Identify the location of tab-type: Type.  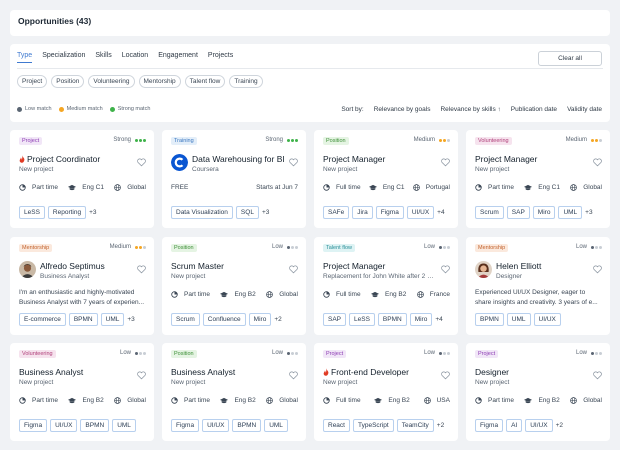
(25, 57).